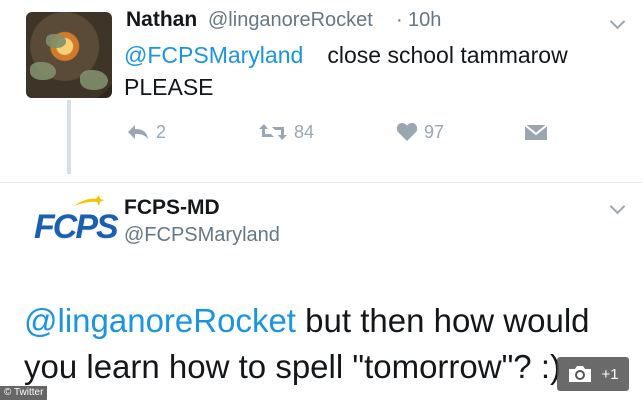 The image size is (642, 400). What do you see at coordinates (407, 132) in the screenshot?
I see `heart-icon` at bounding box center [407, 132].